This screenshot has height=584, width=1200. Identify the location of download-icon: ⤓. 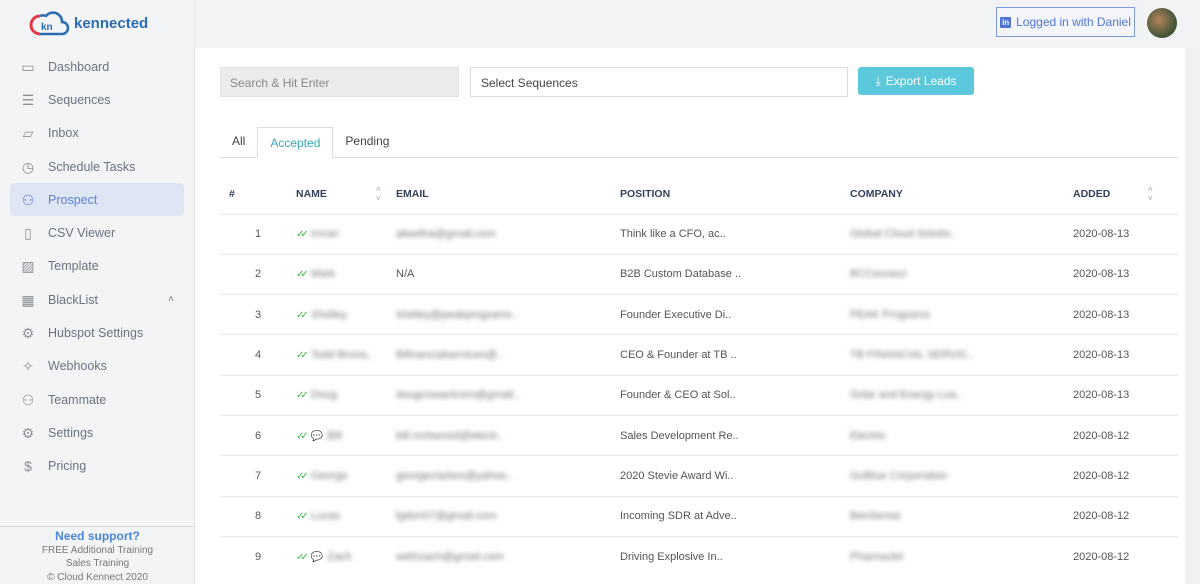
(878, 80).